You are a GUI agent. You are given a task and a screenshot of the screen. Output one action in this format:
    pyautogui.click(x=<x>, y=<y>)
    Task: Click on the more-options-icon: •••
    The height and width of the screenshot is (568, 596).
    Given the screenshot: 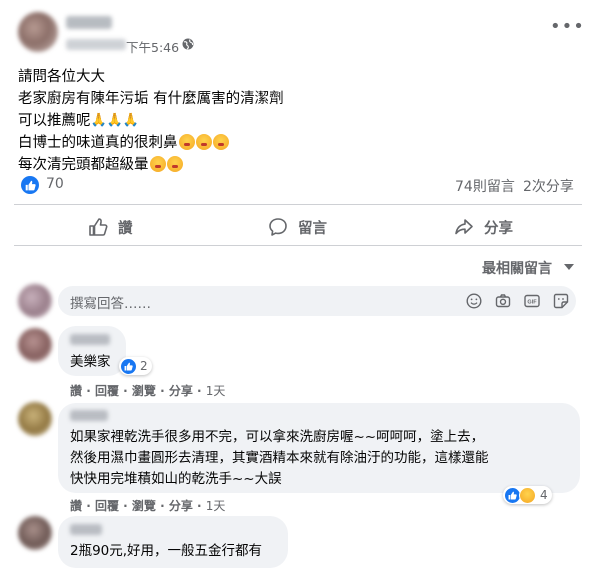 What is the action you would take?
    pyautogui.click(x=567, y=27)
    